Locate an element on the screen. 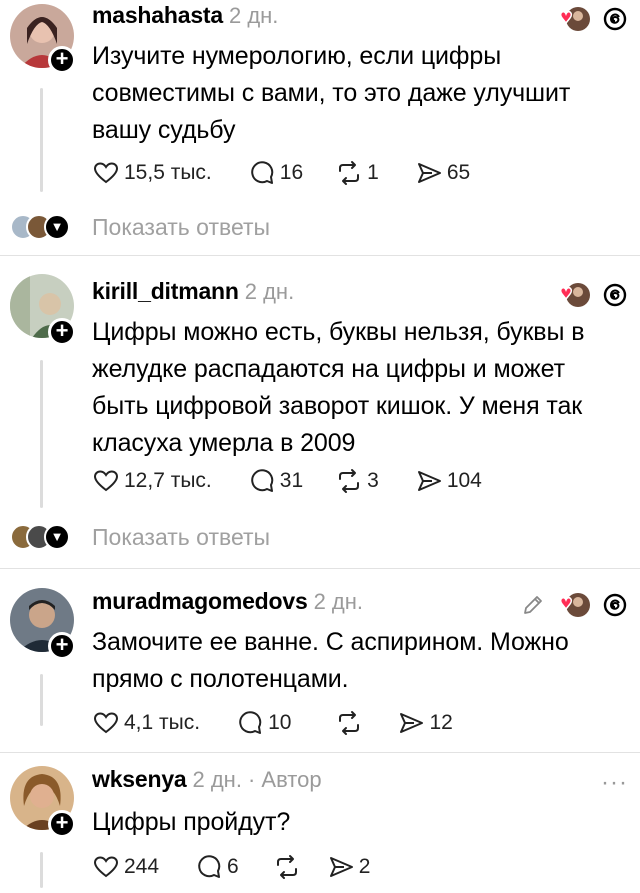 The height and width of the screenshot is (893, 640). username: kirill_ditmann is located at coordinates (165, 291).